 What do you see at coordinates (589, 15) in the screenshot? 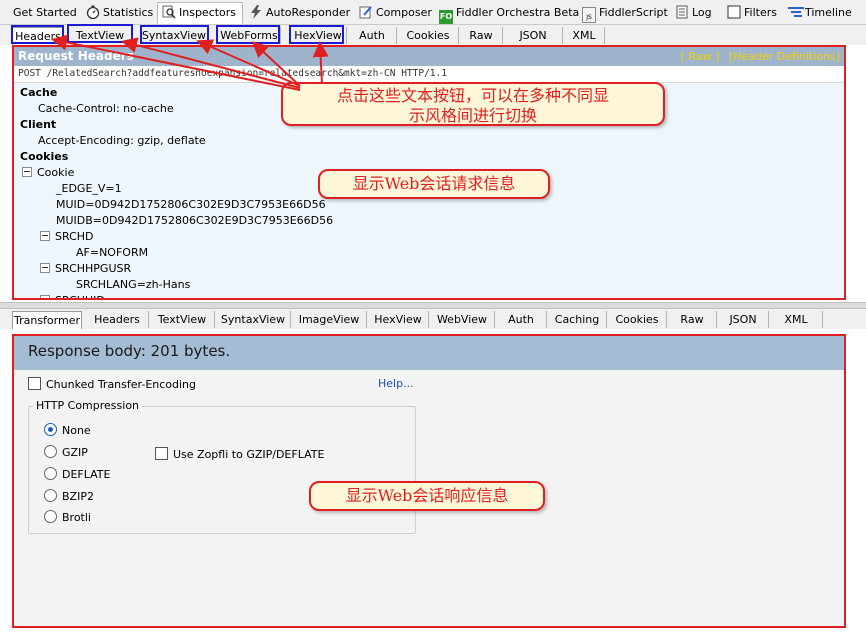
I see `script-icon: JS` at bounding box center [589, 15].